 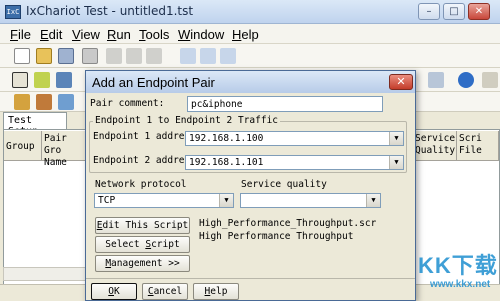 I want to click on network-icon, so click(x=64, y=80).